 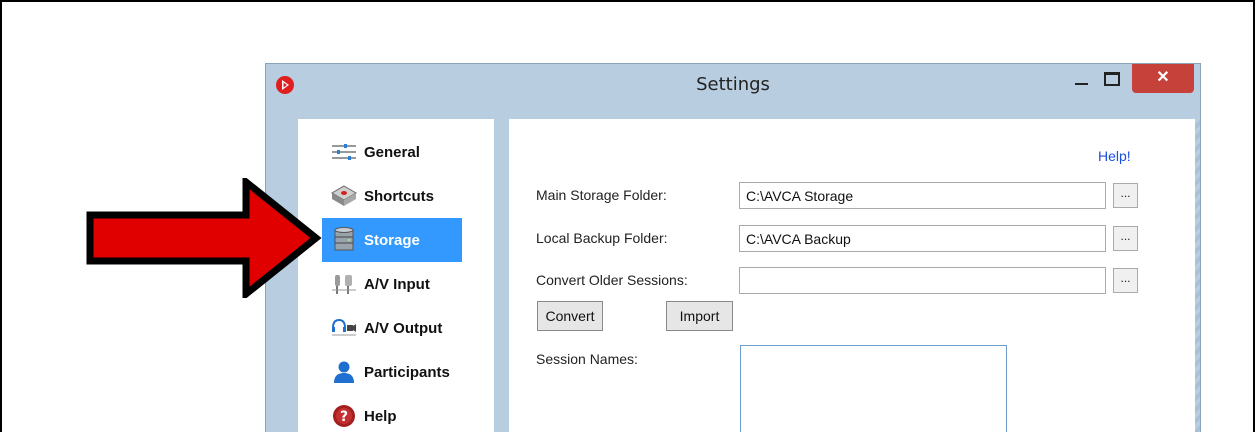 I want to click on local-backup-folder-label: Local Backup Folder:, so click(x=602, y=238).